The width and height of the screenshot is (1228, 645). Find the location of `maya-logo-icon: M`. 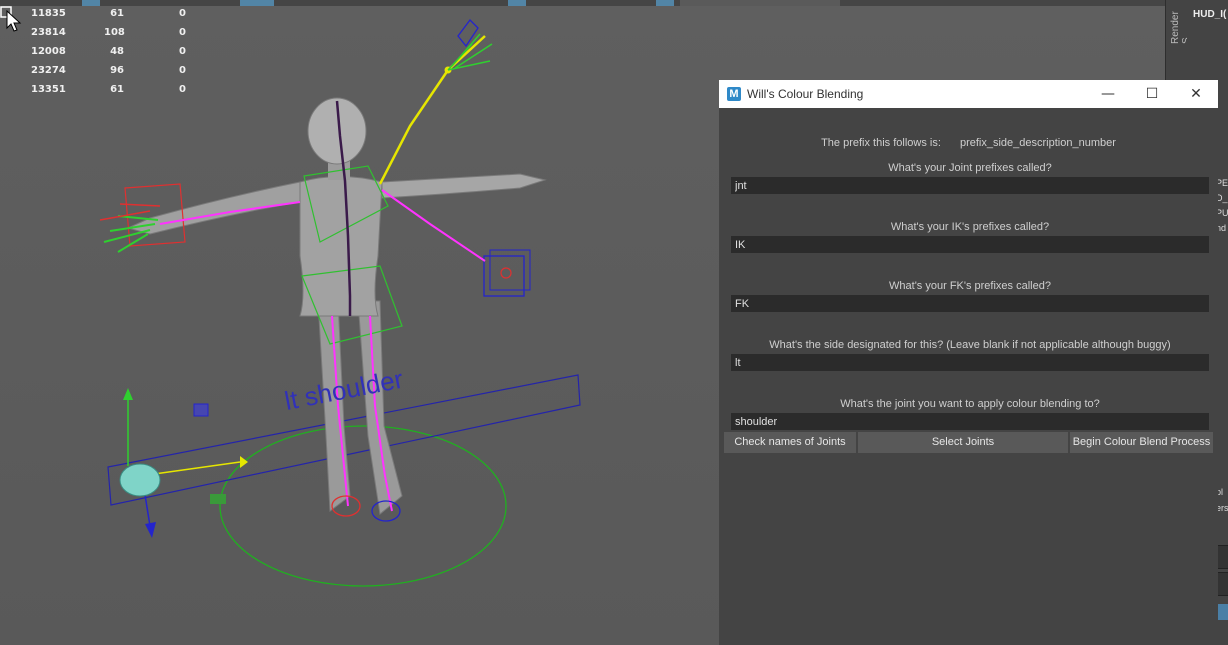

maya-logo-icon: M is located at coordinates (734, 94).